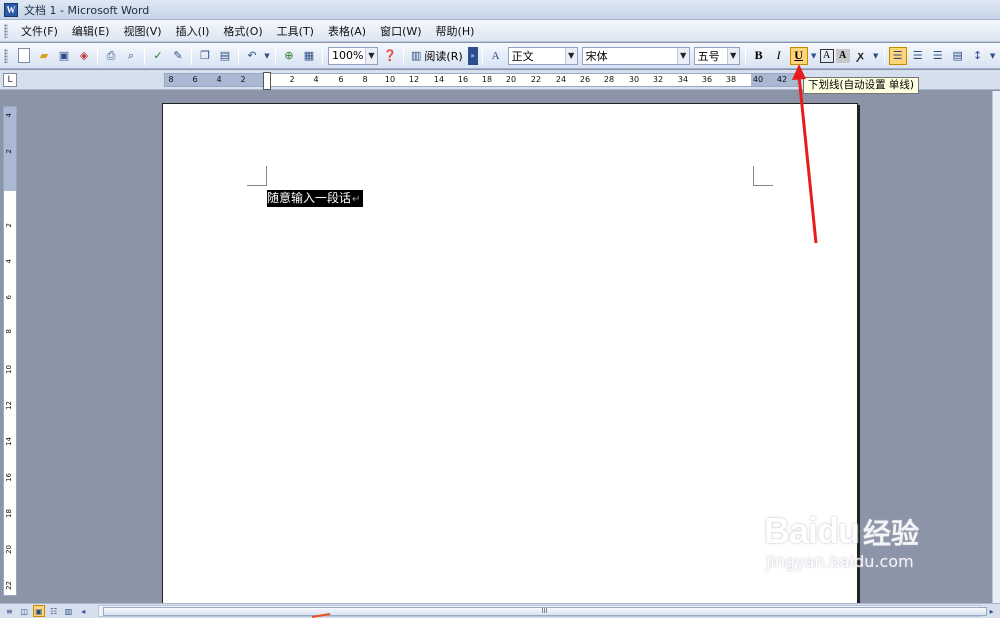 The width and height of the screenshot is (1000, 618). Describe the element at coordinates (918, 56) in the screenshot. I see `align-center-icon: ☰` at that location.